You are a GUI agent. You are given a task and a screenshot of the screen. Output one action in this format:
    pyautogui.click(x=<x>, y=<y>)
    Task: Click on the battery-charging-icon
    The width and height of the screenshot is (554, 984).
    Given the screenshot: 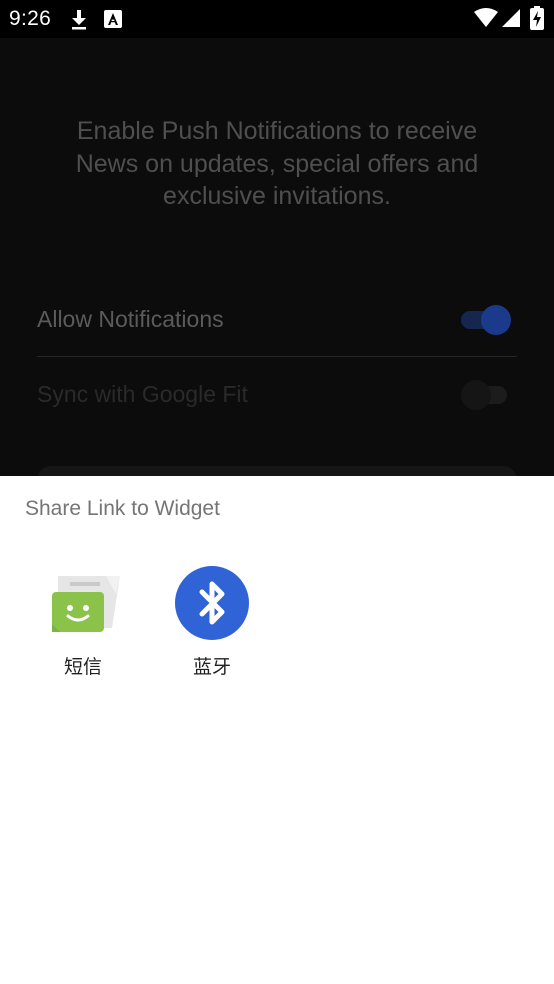 What is the action you would take?
    pyautogui.click(x=537, y=20)
    